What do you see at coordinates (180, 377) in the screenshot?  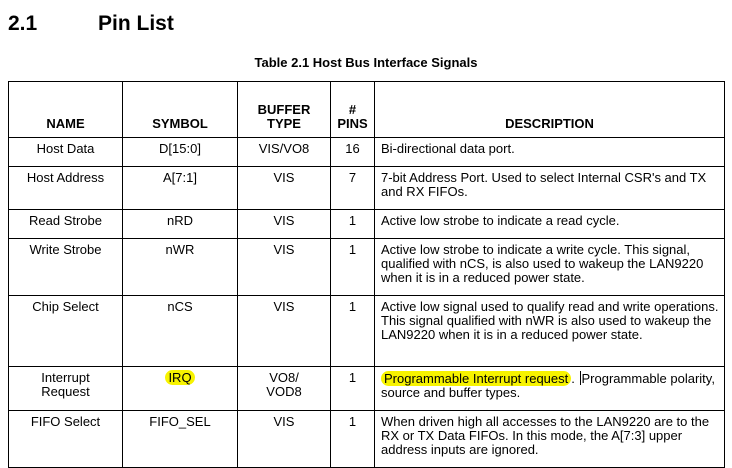 I see `symbol-highlight: IRQ` at bounding box center [180, 377].